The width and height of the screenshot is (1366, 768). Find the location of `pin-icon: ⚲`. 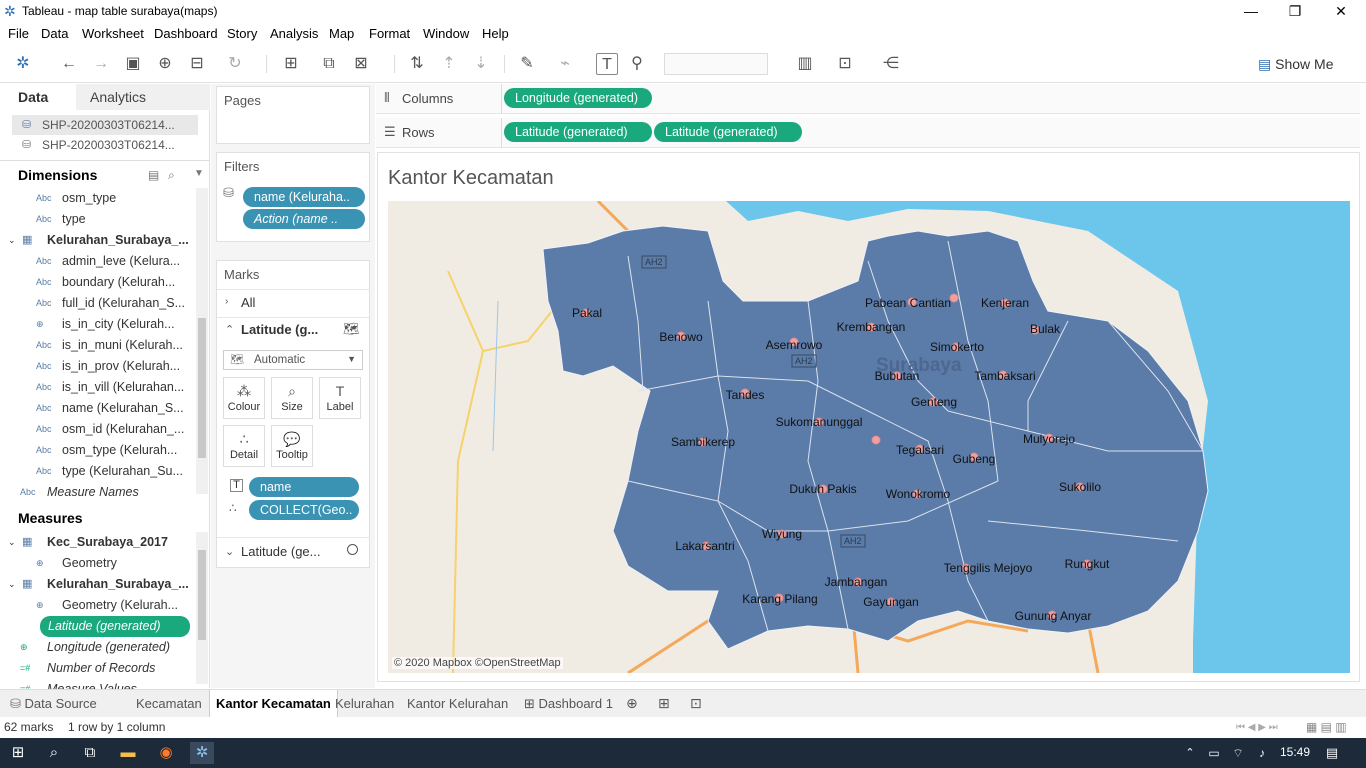

pin-icon: ⚲ is located at coordinates (637, 64).